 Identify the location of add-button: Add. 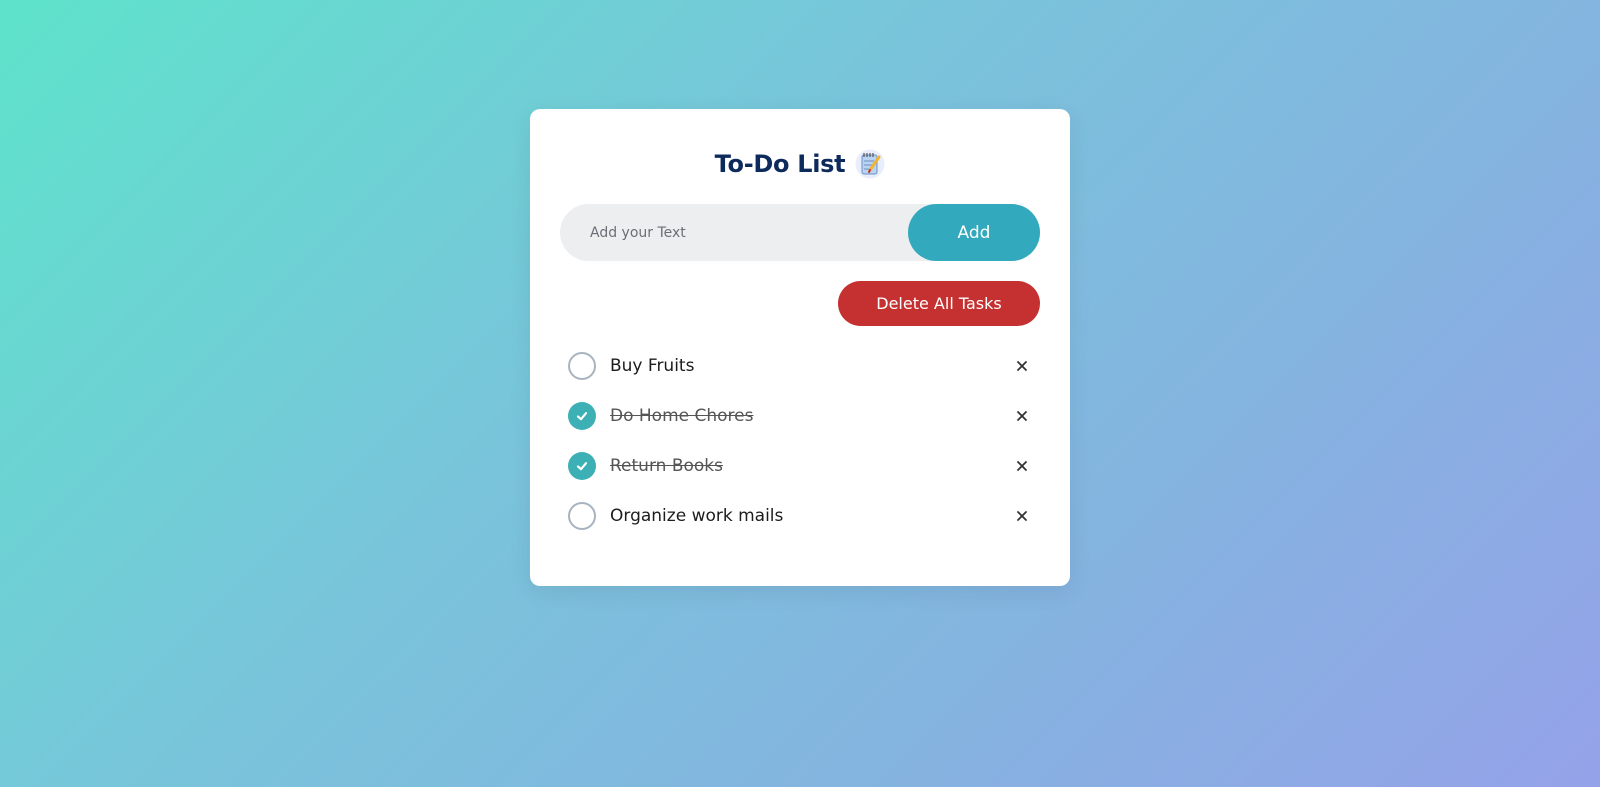
(974, 232).